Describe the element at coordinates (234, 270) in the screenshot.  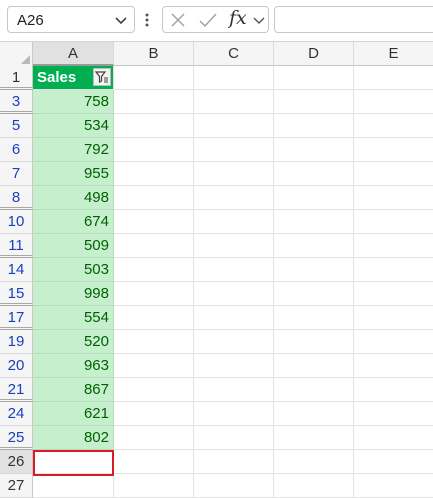
I see `cell-c14` at that location.